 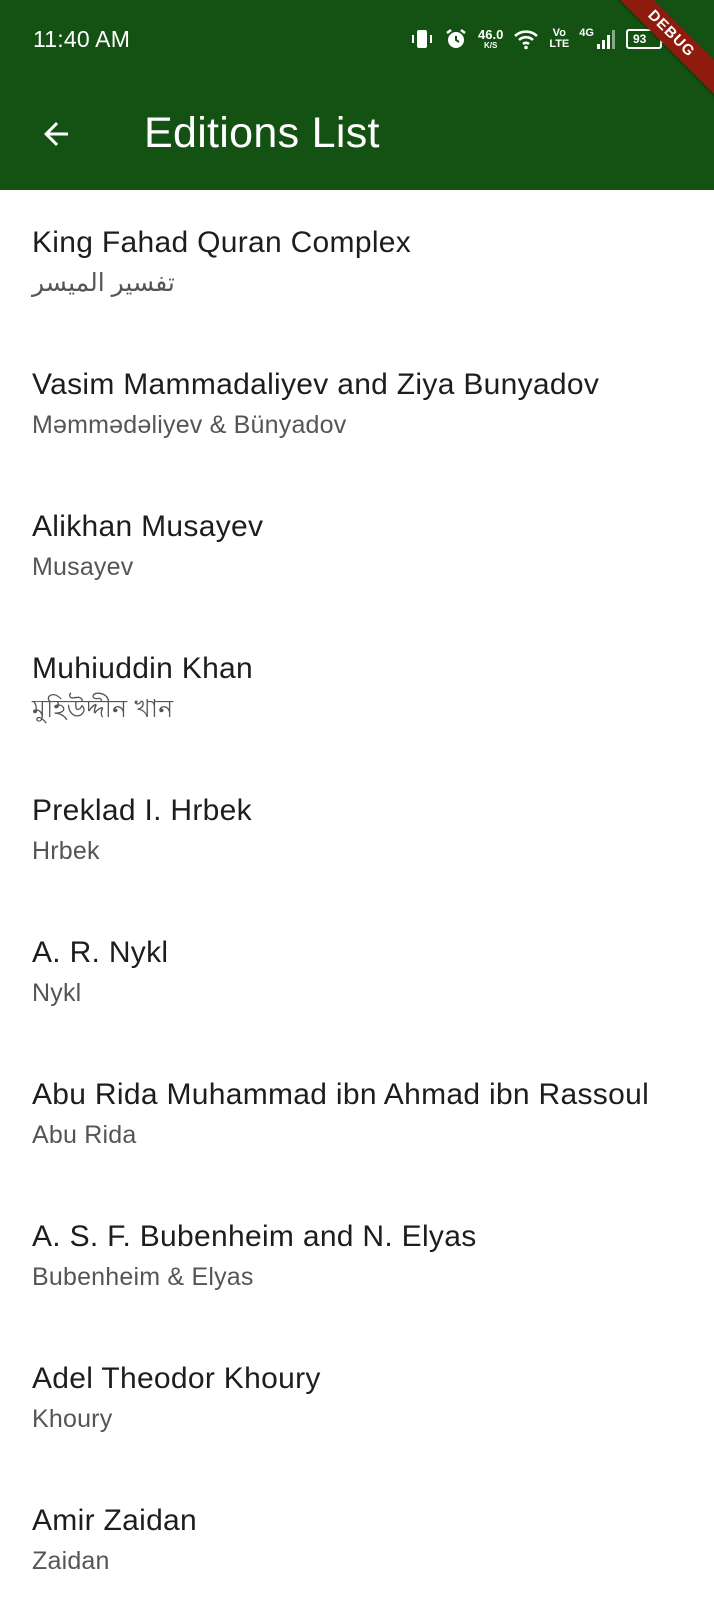 I want to click on back-button, so click(x=56, y=134).